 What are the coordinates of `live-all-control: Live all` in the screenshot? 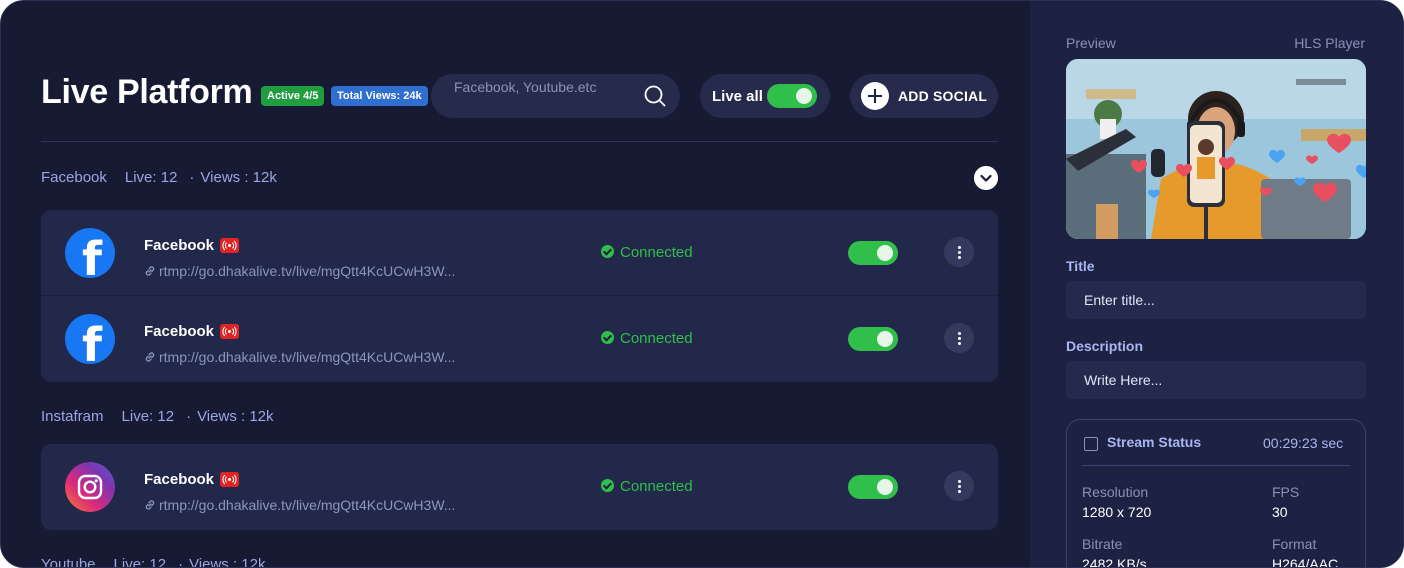 It's located at (765, 96).